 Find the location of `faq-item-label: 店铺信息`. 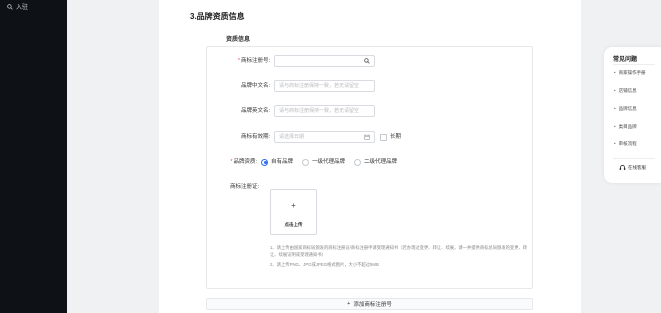

faq-item-label: 店铺信息 is located at coordinates (627, 90).